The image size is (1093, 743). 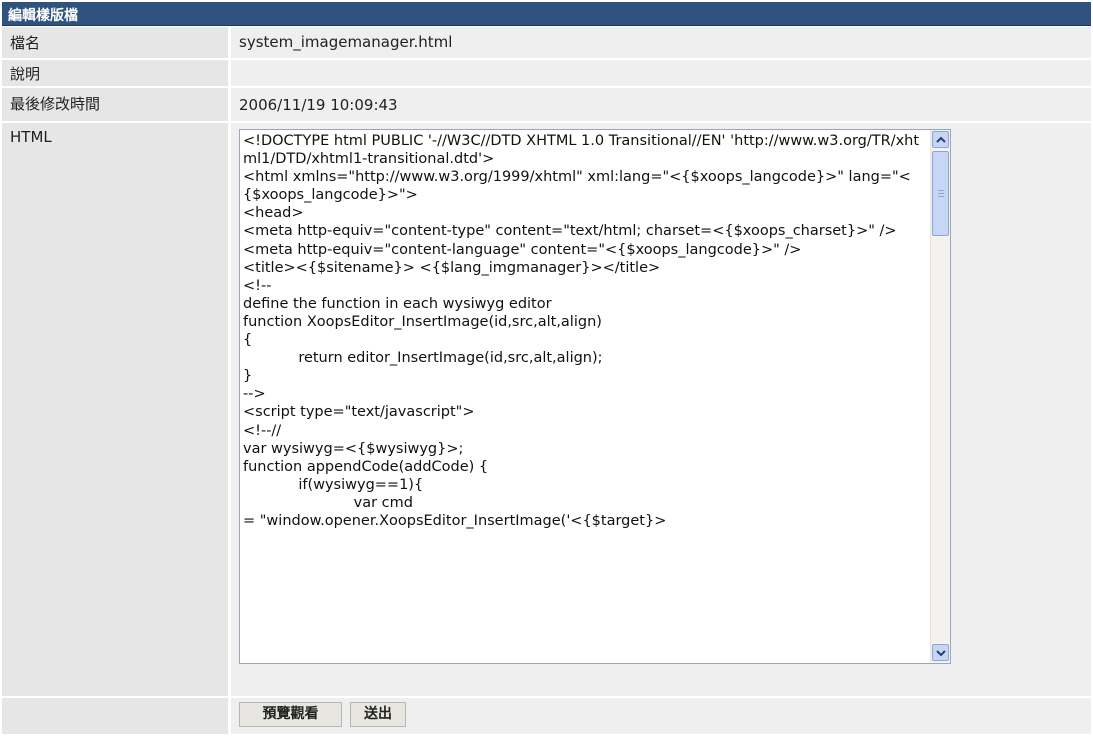 I want to click on filename-label: 檔名, so click(x=25, y=43).